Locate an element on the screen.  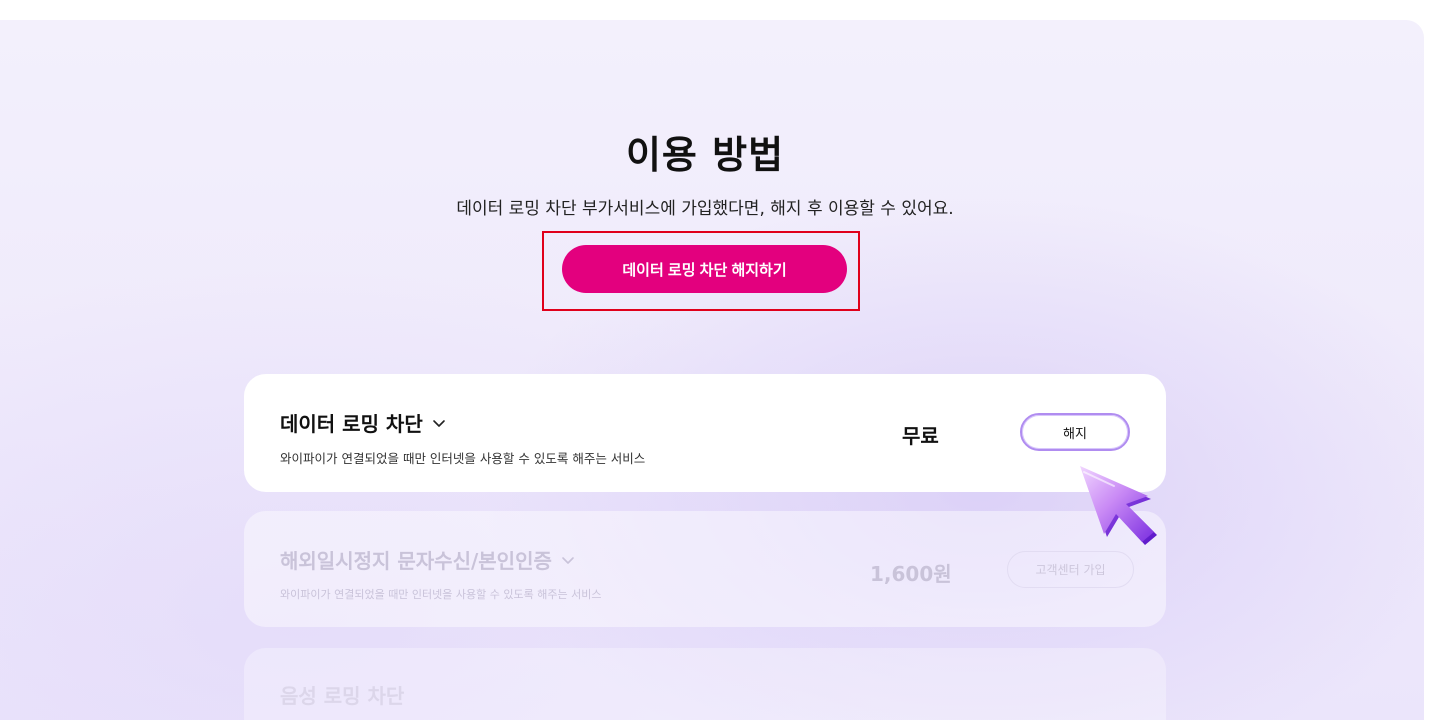
page-title: 이용 방법 is located at coordinates (705, 155).